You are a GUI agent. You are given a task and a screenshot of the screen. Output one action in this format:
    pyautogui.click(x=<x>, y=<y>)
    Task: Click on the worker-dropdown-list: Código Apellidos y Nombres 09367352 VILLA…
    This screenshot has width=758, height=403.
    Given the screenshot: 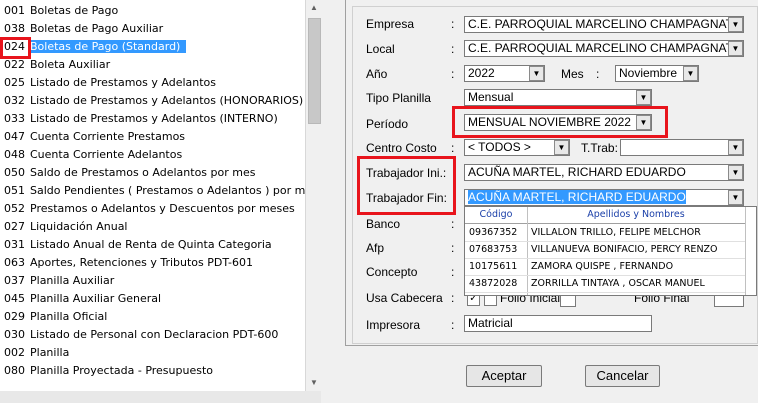 What is the action you would take?
    pyautogui.click(x=610, y=251)
    